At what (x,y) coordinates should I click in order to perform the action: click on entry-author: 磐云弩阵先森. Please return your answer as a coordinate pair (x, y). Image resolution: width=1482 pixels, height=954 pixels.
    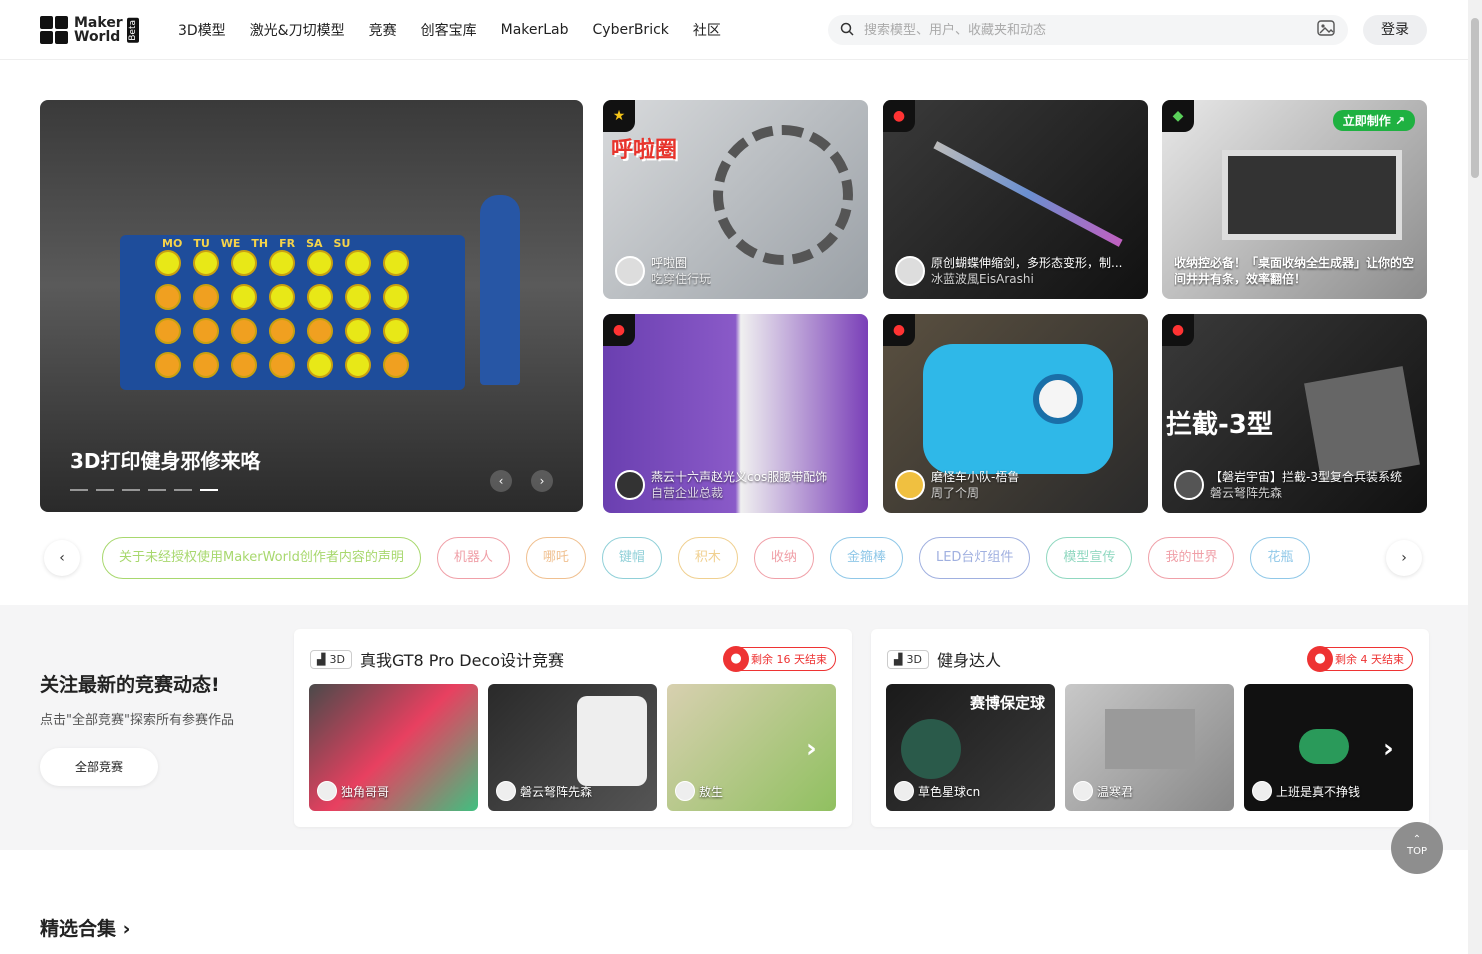
    Looking at the image, I should click on (556, 791).